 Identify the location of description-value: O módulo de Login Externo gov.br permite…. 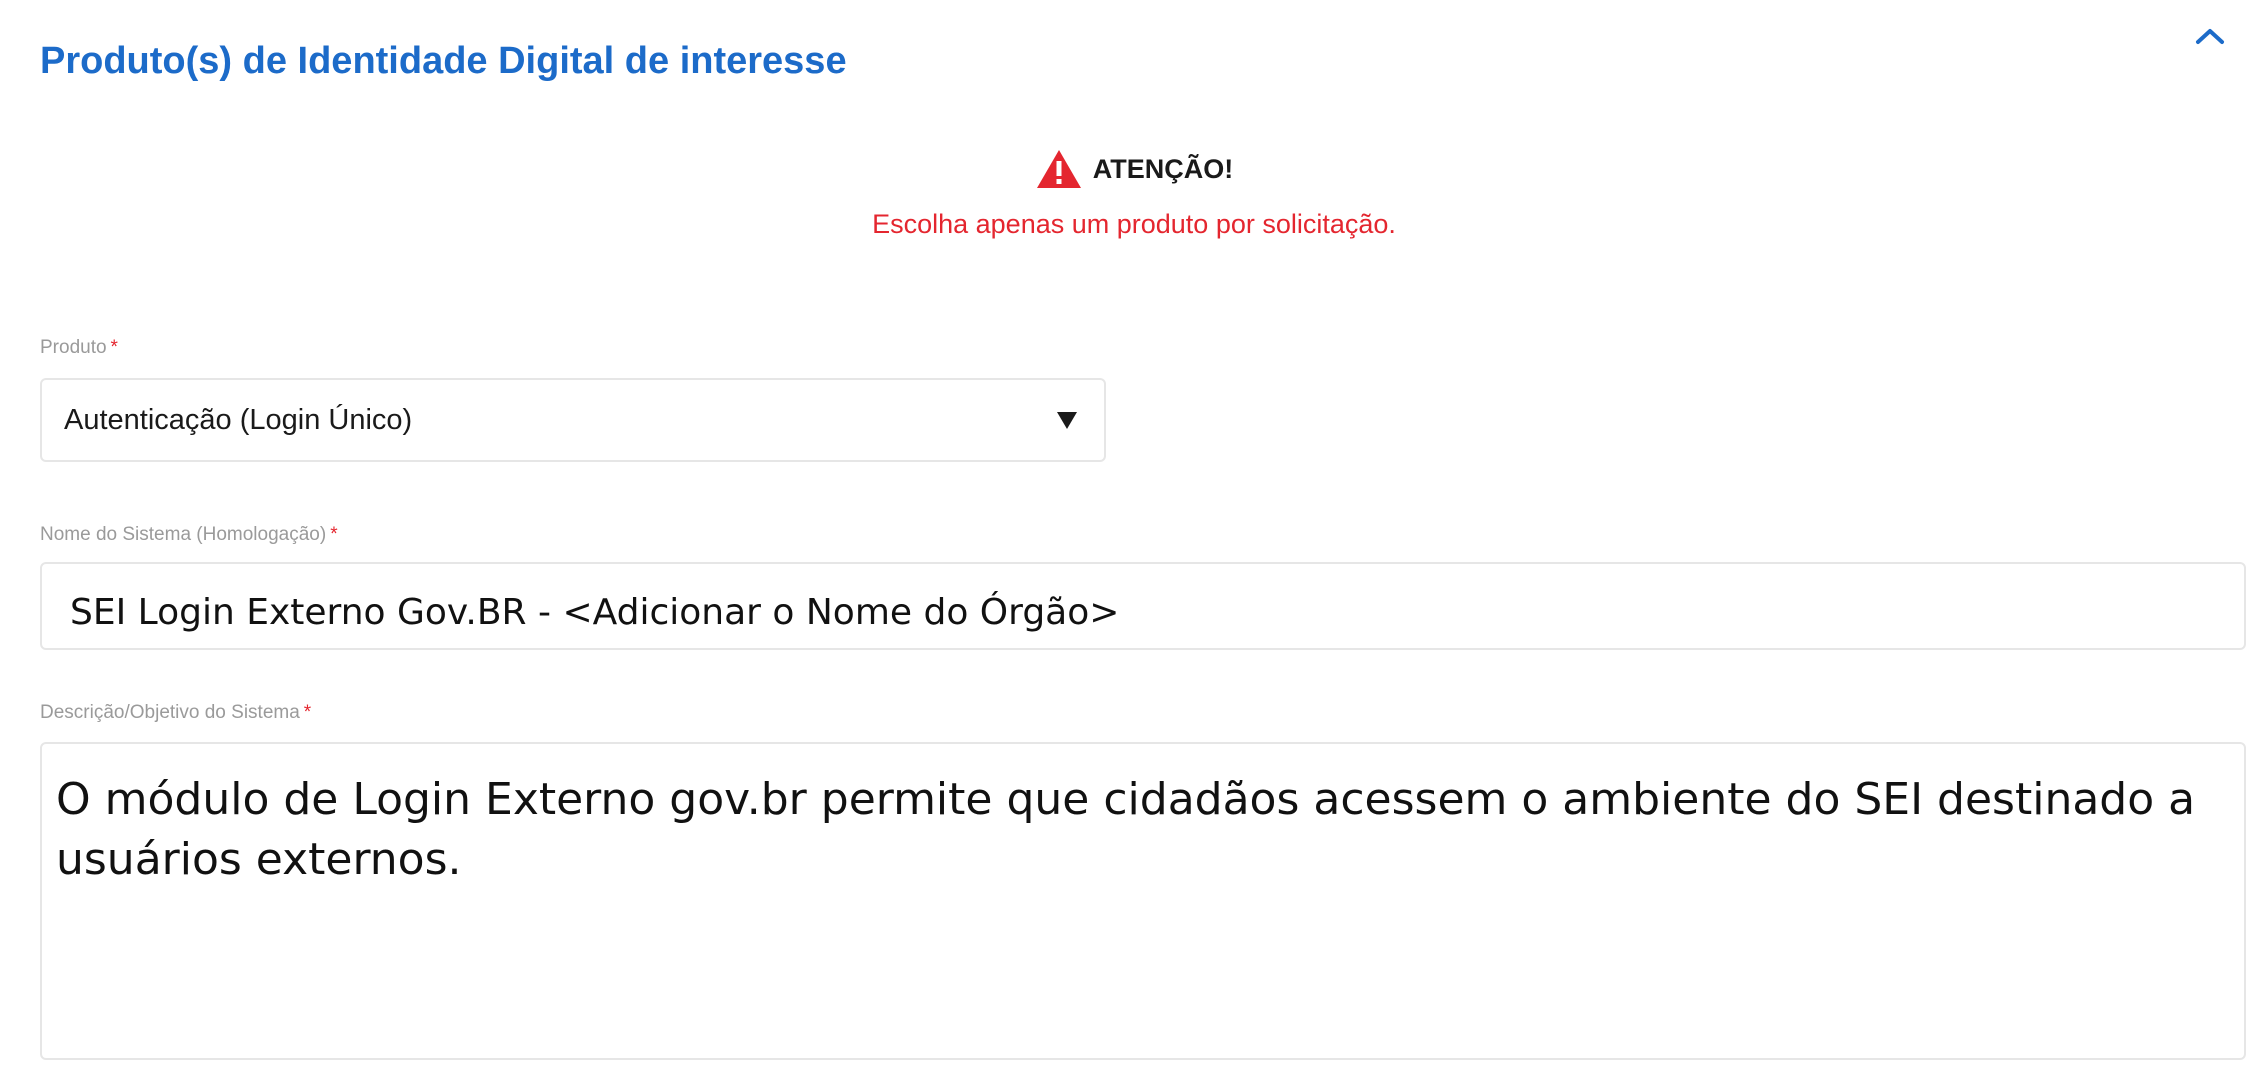
(1126, 829).